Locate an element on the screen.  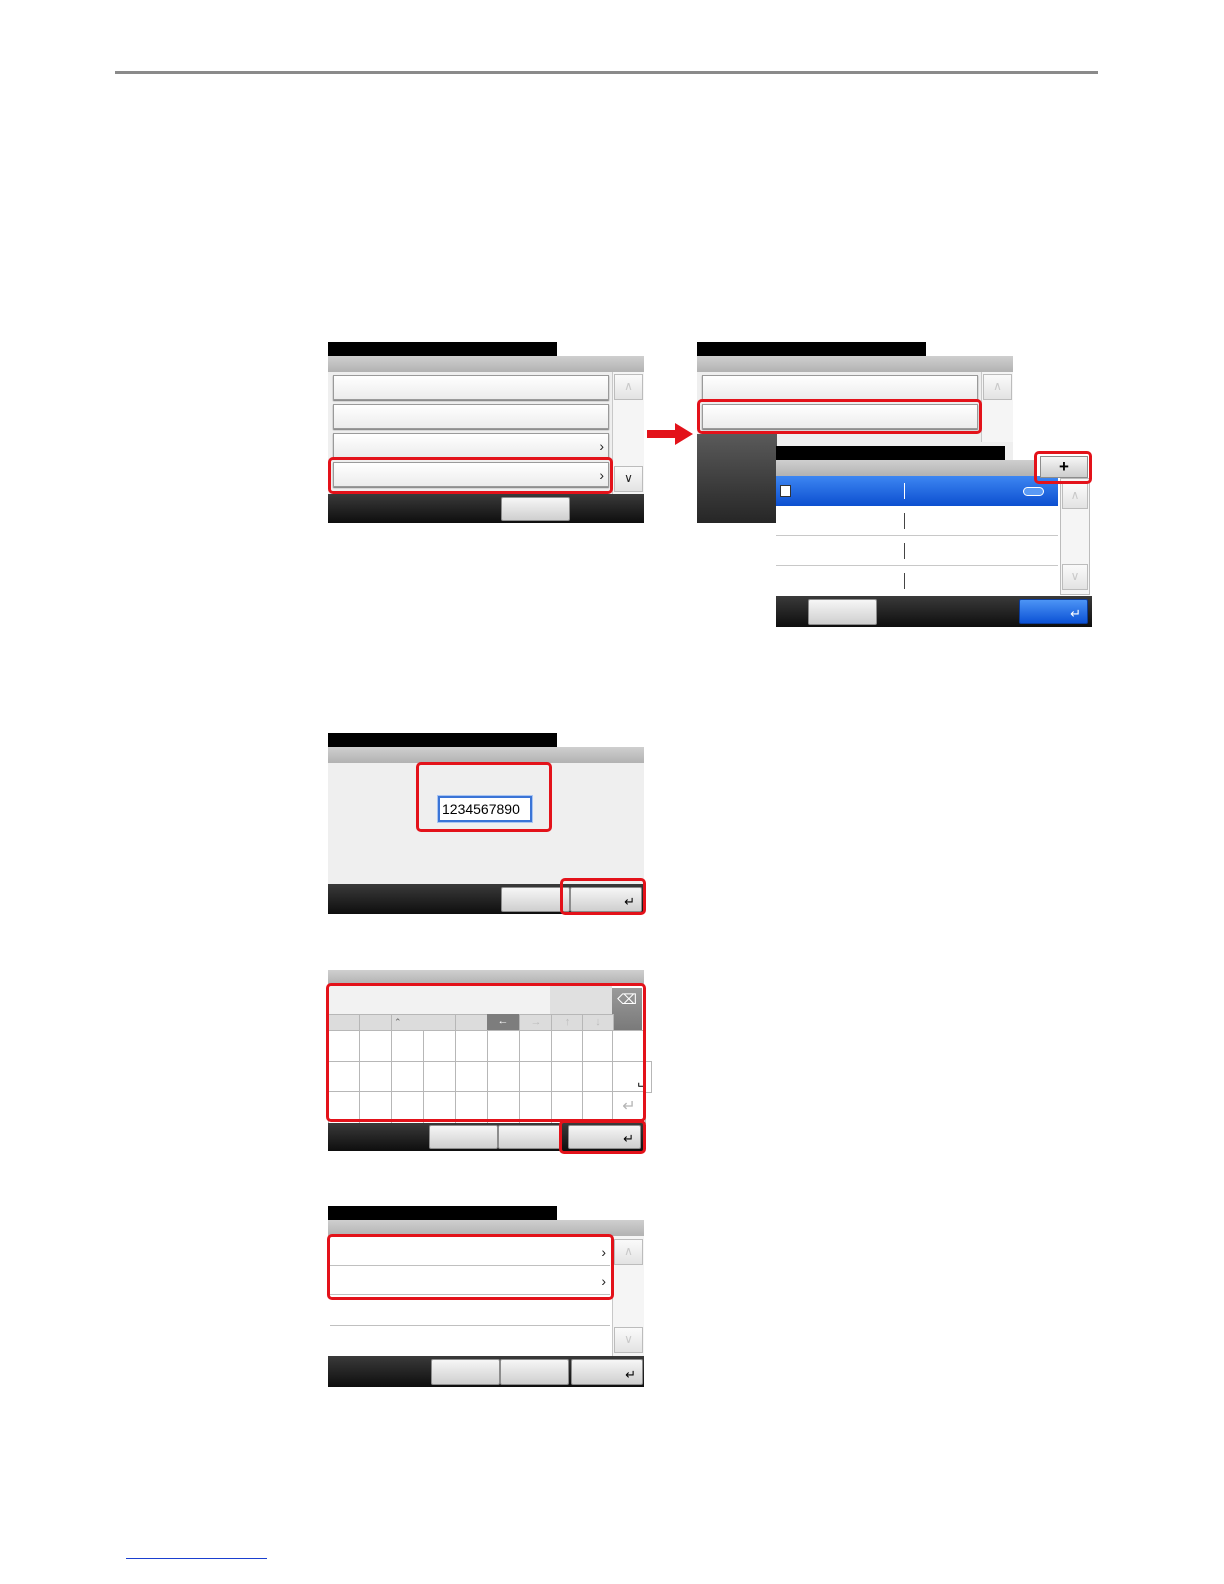
screen-3: ∧ ∨ ↵ + is located at coordinates (934, 536).